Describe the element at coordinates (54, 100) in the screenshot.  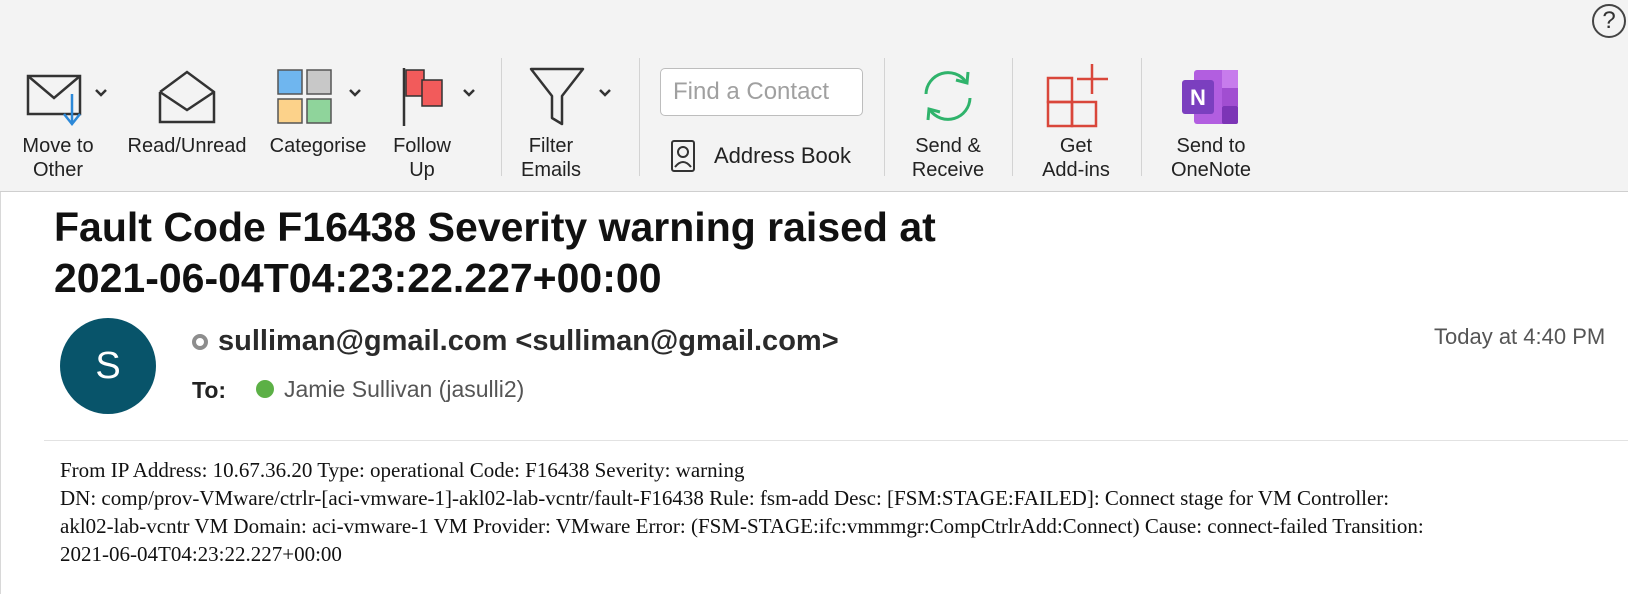
I see `envelope-move-icon` at that location.